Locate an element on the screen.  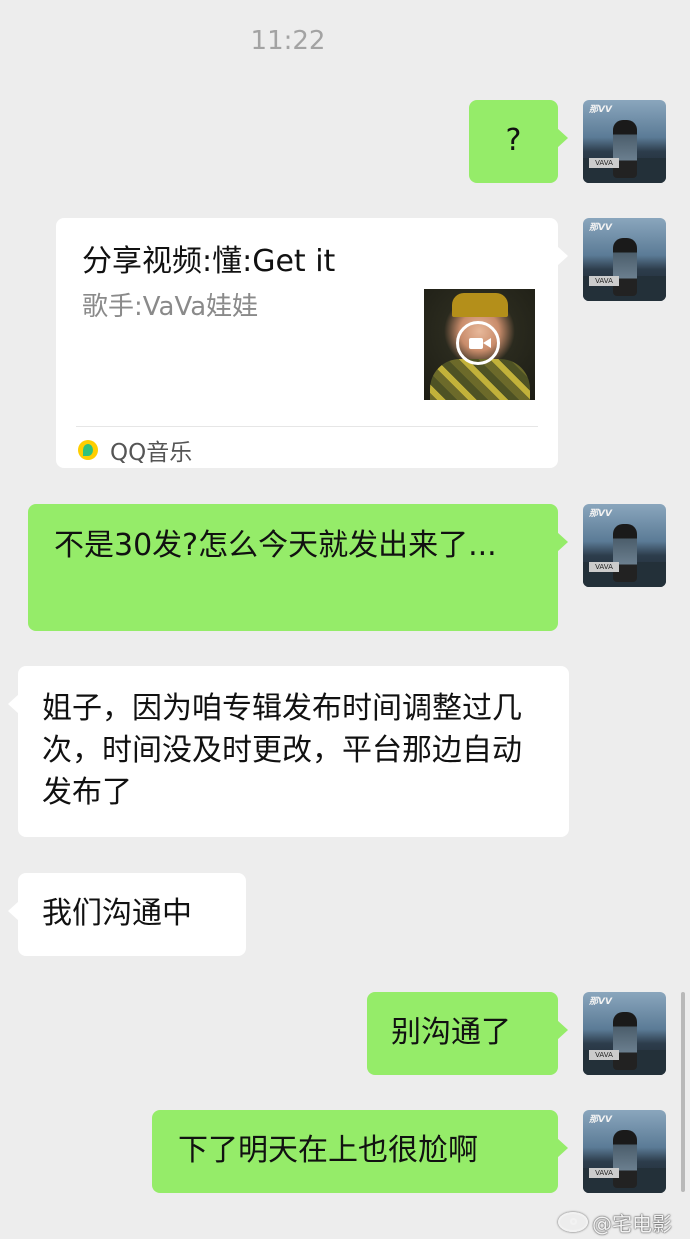
qq-music-icon is located at coordinates (88, 450).